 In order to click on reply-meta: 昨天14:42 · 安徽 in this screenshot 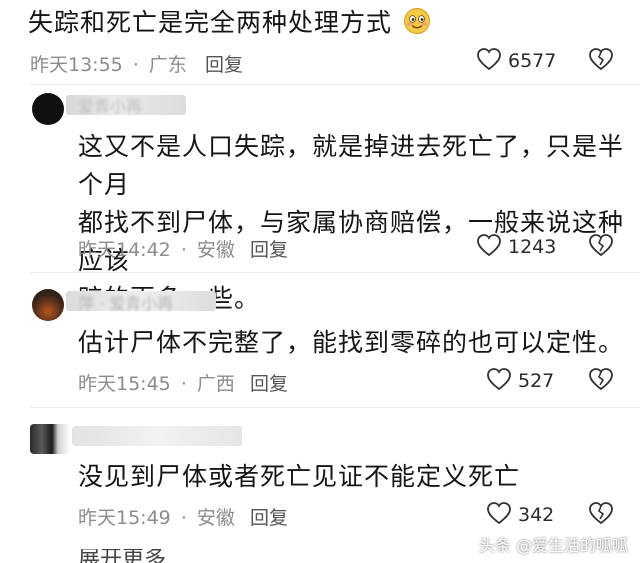, I will do `click(156, 248)`.